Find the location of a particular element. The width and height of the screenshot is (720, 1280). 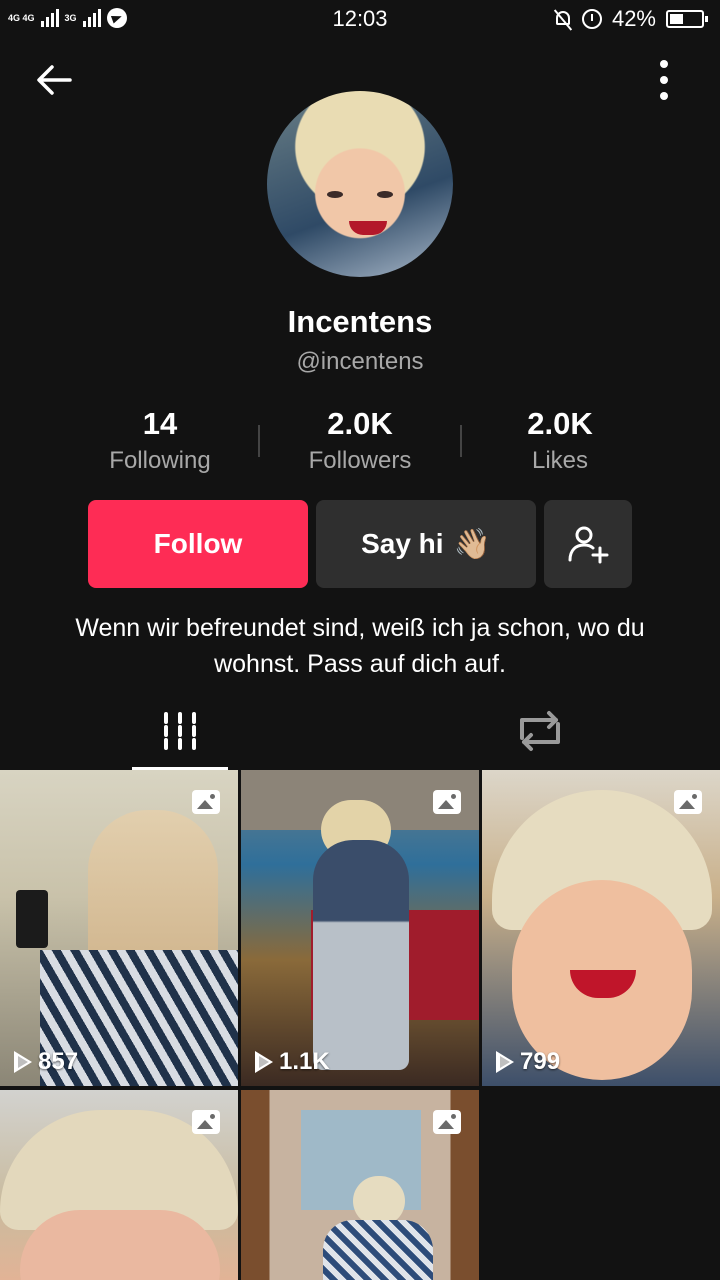

alarm-icon is located at coordinates (591, 19).